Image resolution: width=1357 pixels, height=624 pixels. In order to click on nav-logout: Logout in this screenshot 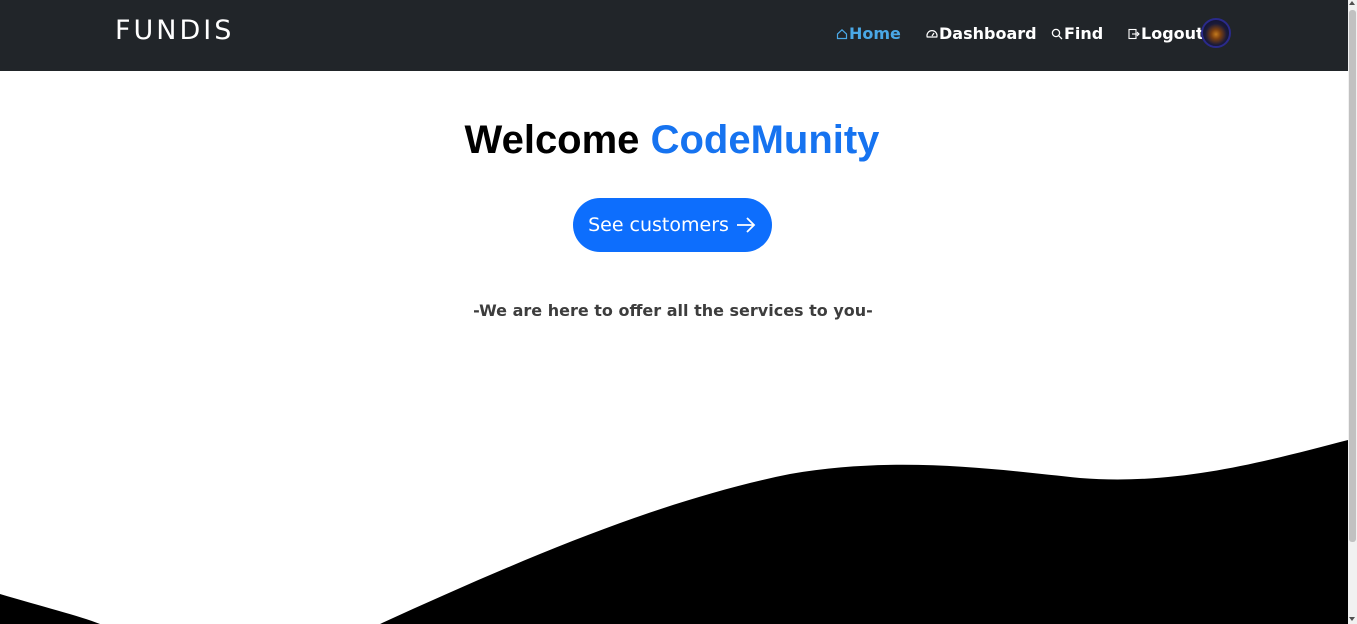, I will do `click(1166, 33)`.